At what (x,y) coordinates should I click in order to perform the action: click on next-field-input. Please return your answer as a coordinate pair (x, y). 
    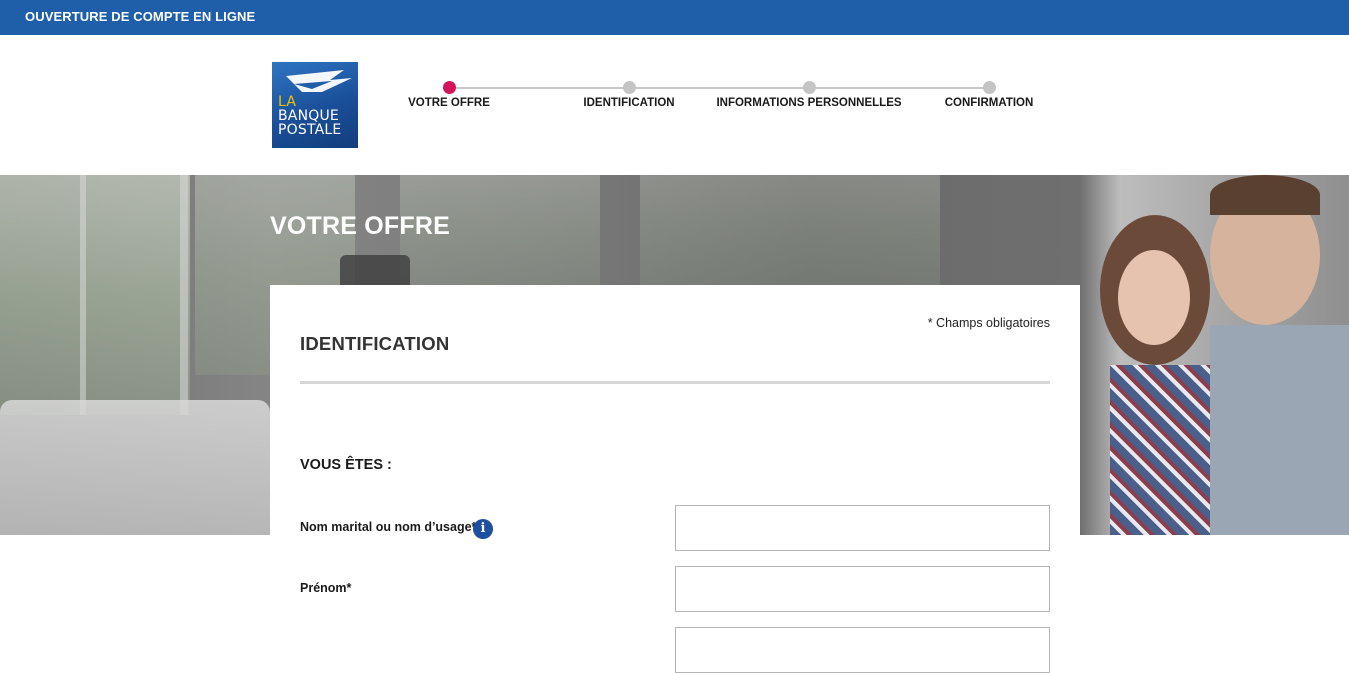
    Looking at the image, I should click on (862, 650).